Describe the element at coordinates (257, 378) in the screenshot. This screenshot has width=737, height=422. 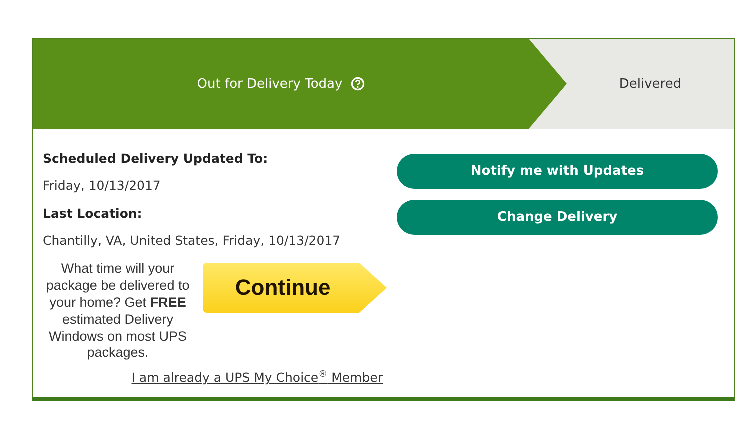
I see `member-link: I am already a UPS My Choice$^{®}$ Member` at that location.